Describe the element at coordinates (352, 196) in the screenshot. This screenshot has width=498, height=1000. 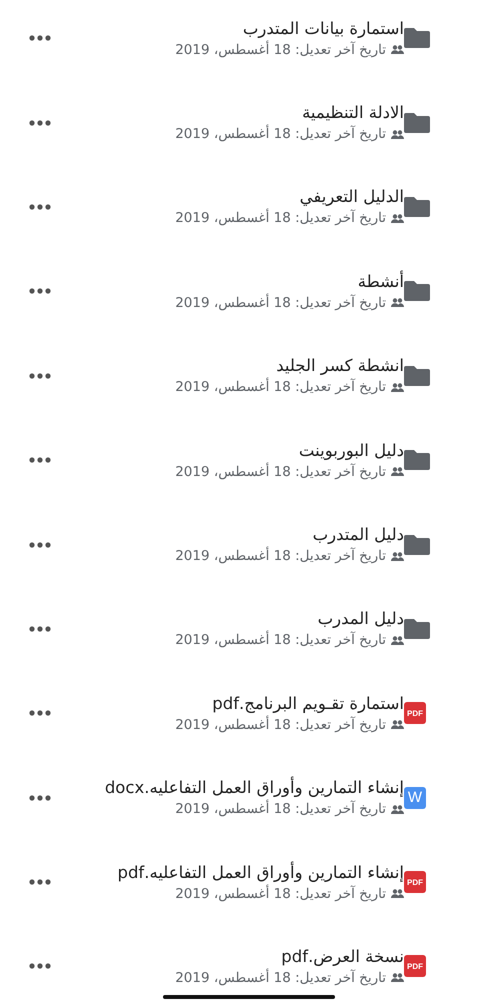
I see `file-name: الدليل التعريفي` at that location.